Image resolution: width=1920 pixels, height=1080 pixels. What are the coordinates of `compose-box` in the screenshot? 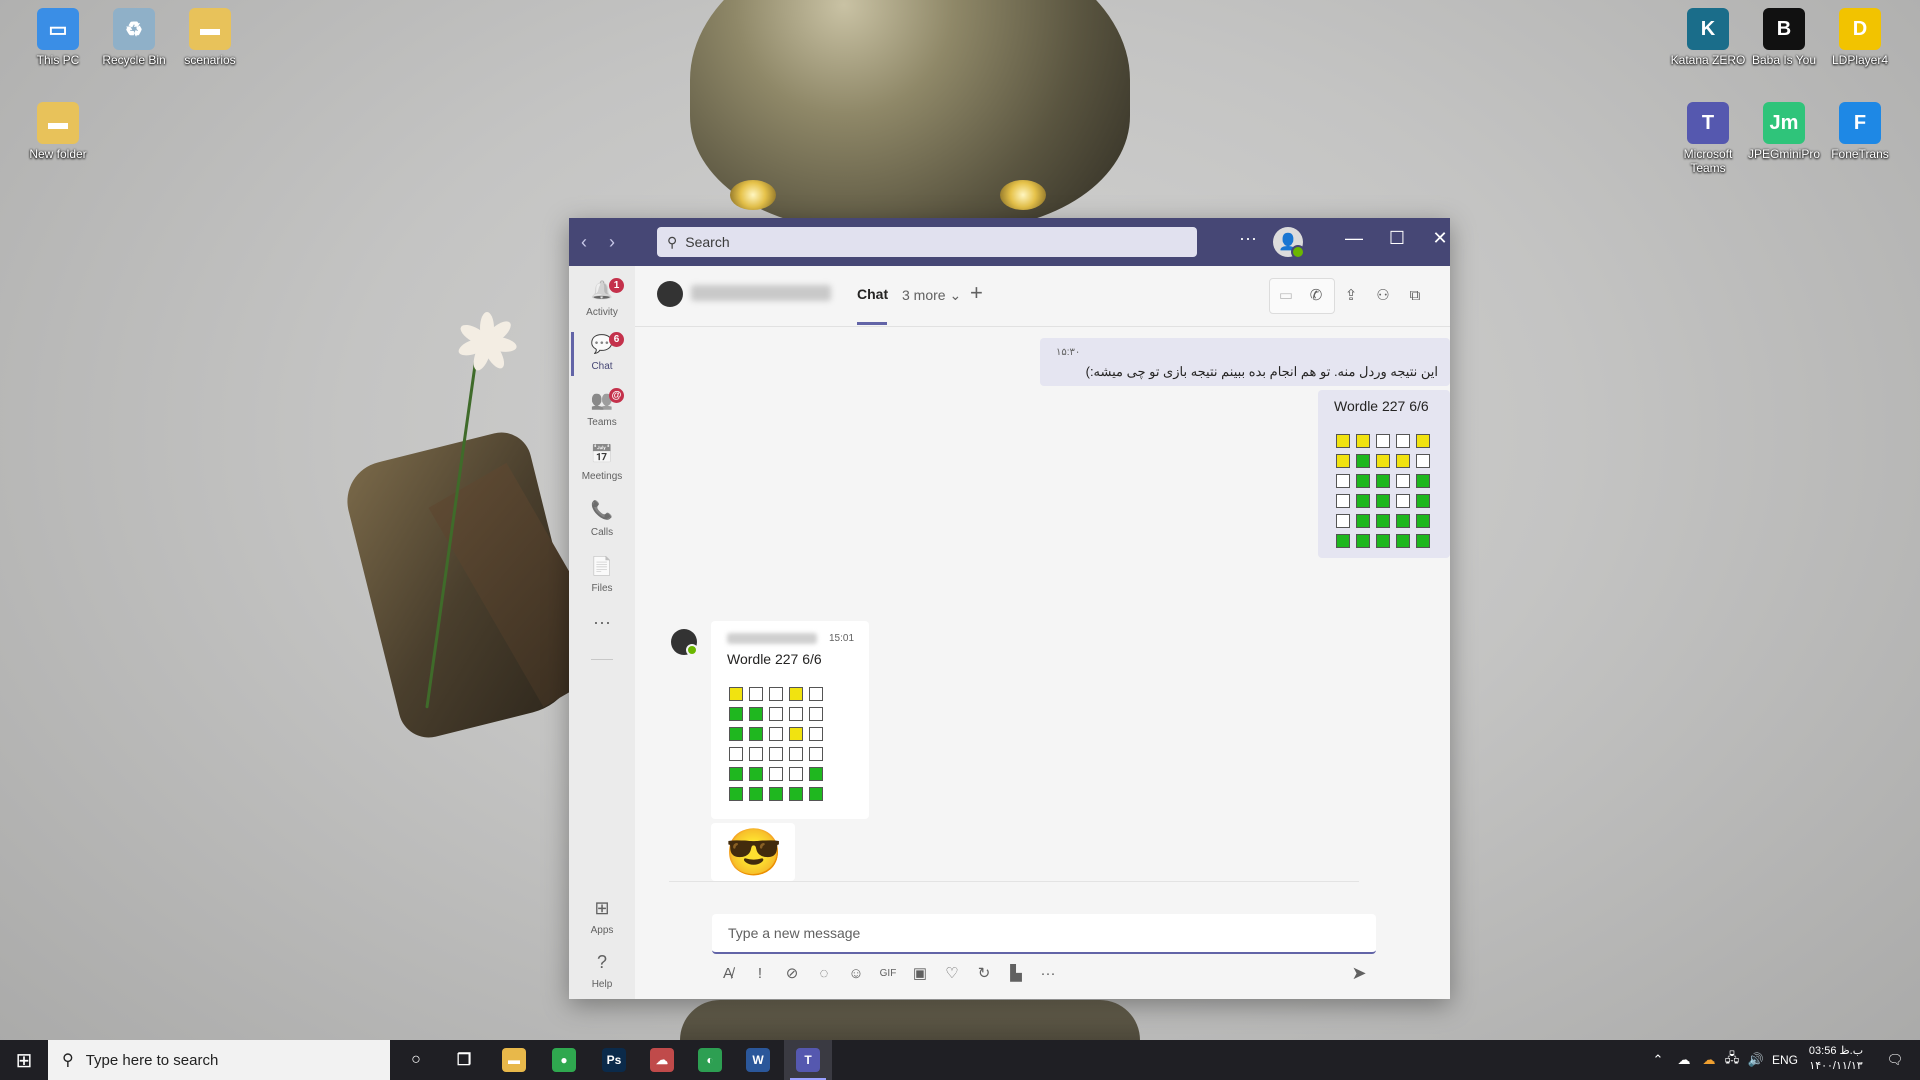 It's located at (1044, 934).